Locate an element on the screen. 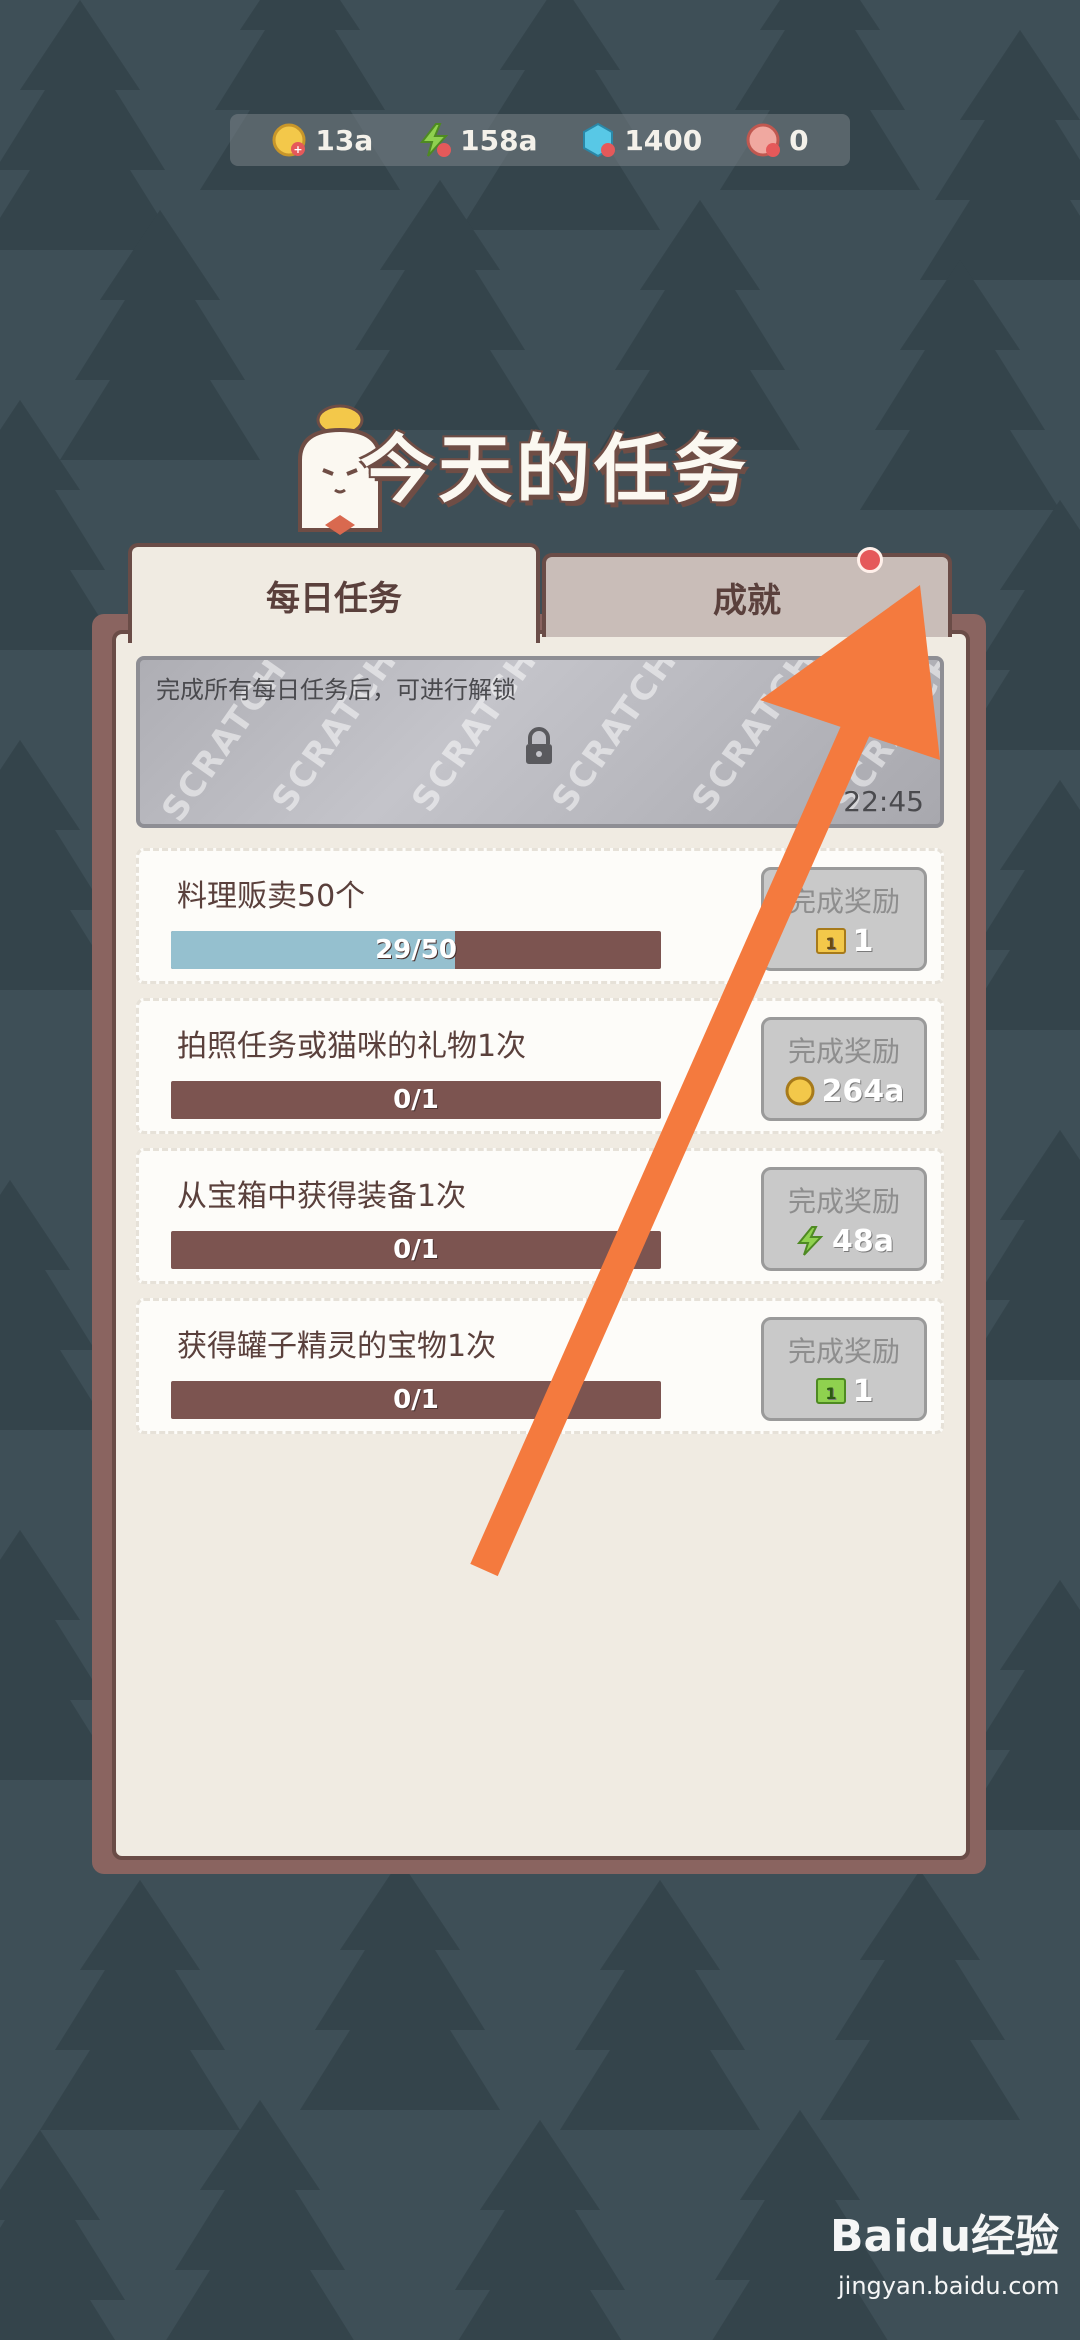  lock-icon is located at coordinates (539, 746).